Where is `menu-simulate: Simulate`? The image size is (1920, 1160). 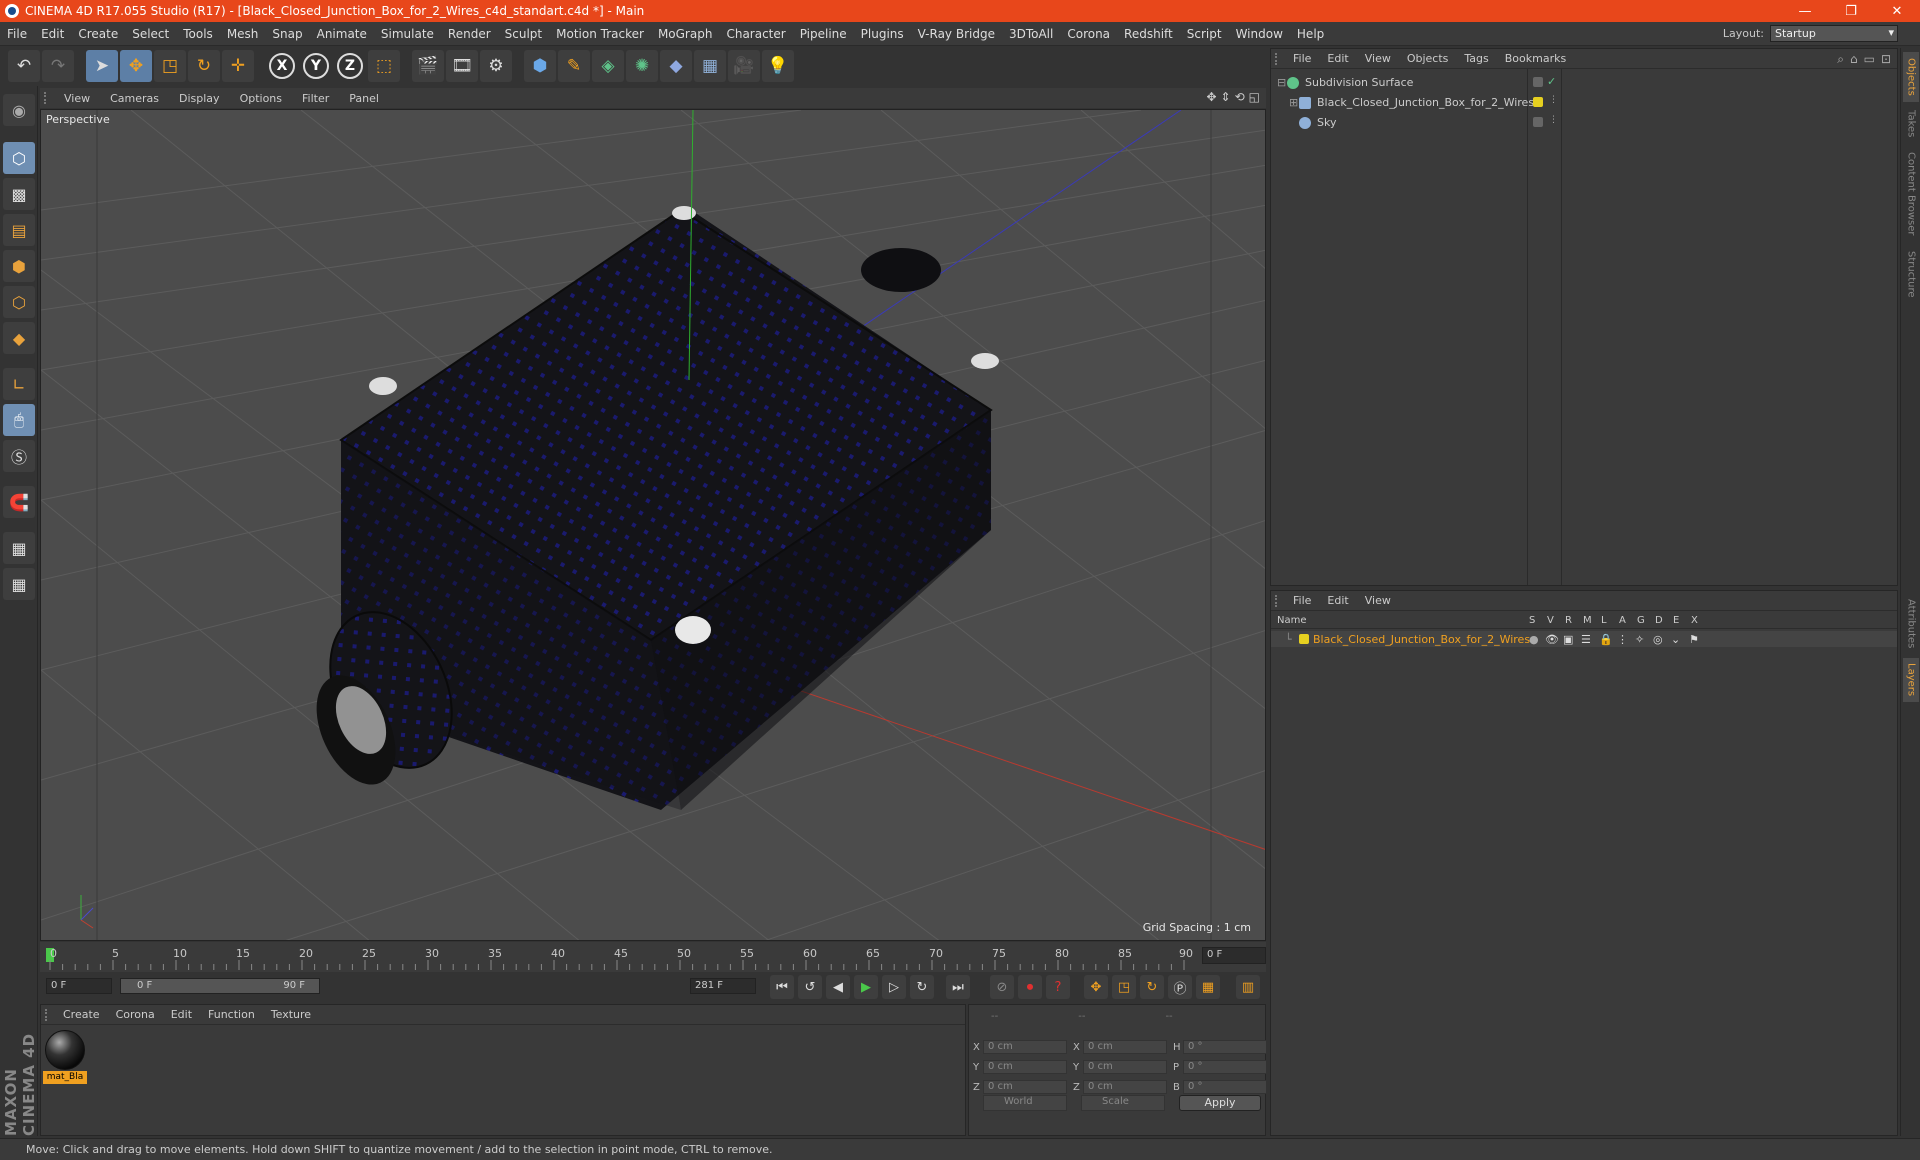
menu-simulate: Simulate is located at coordinates (407, 34).